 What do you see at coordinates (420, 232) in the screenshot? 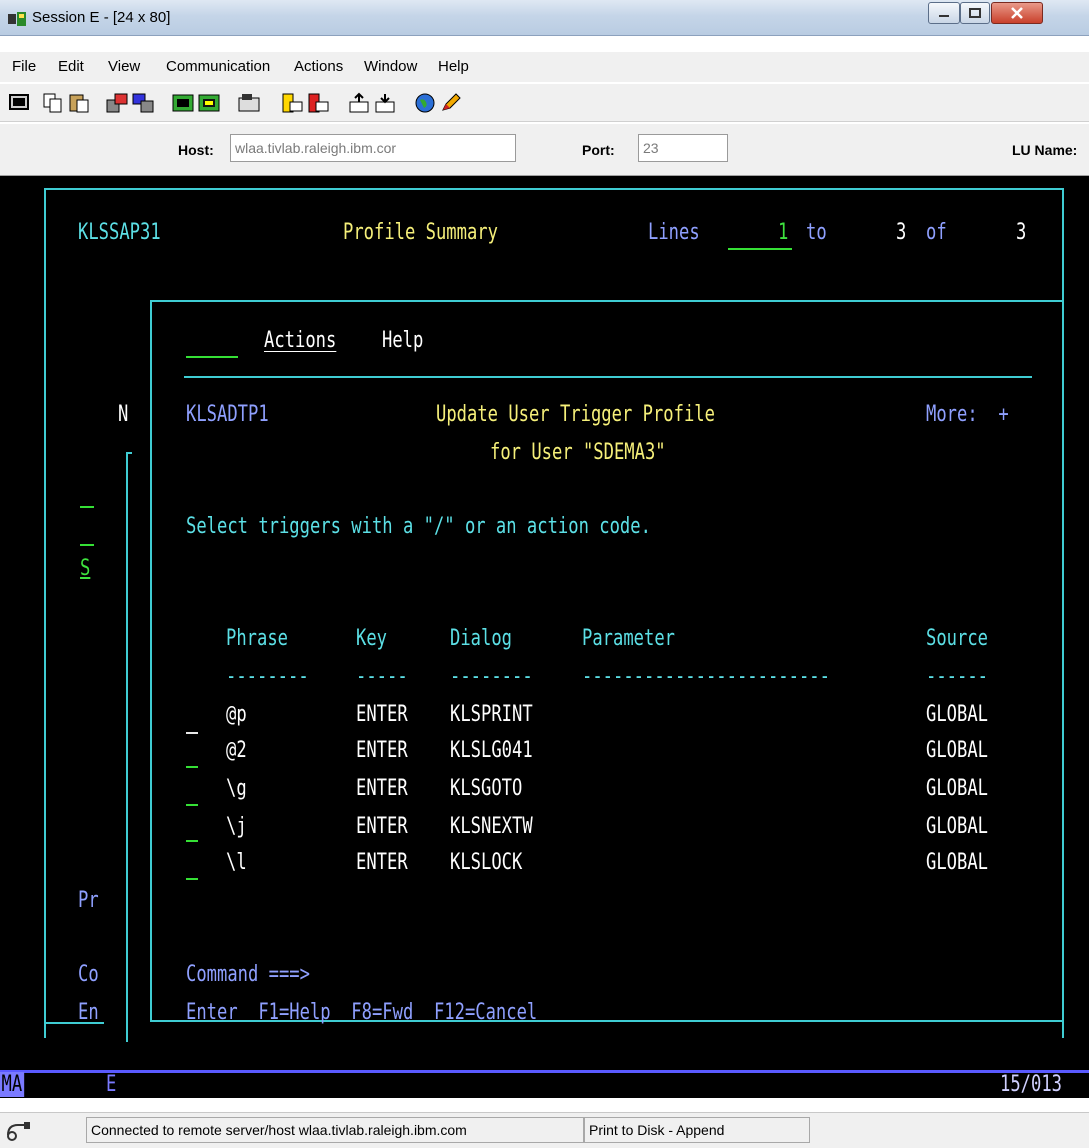
I see `panel-title: Profile Summary` at bounding box center [420, 232].